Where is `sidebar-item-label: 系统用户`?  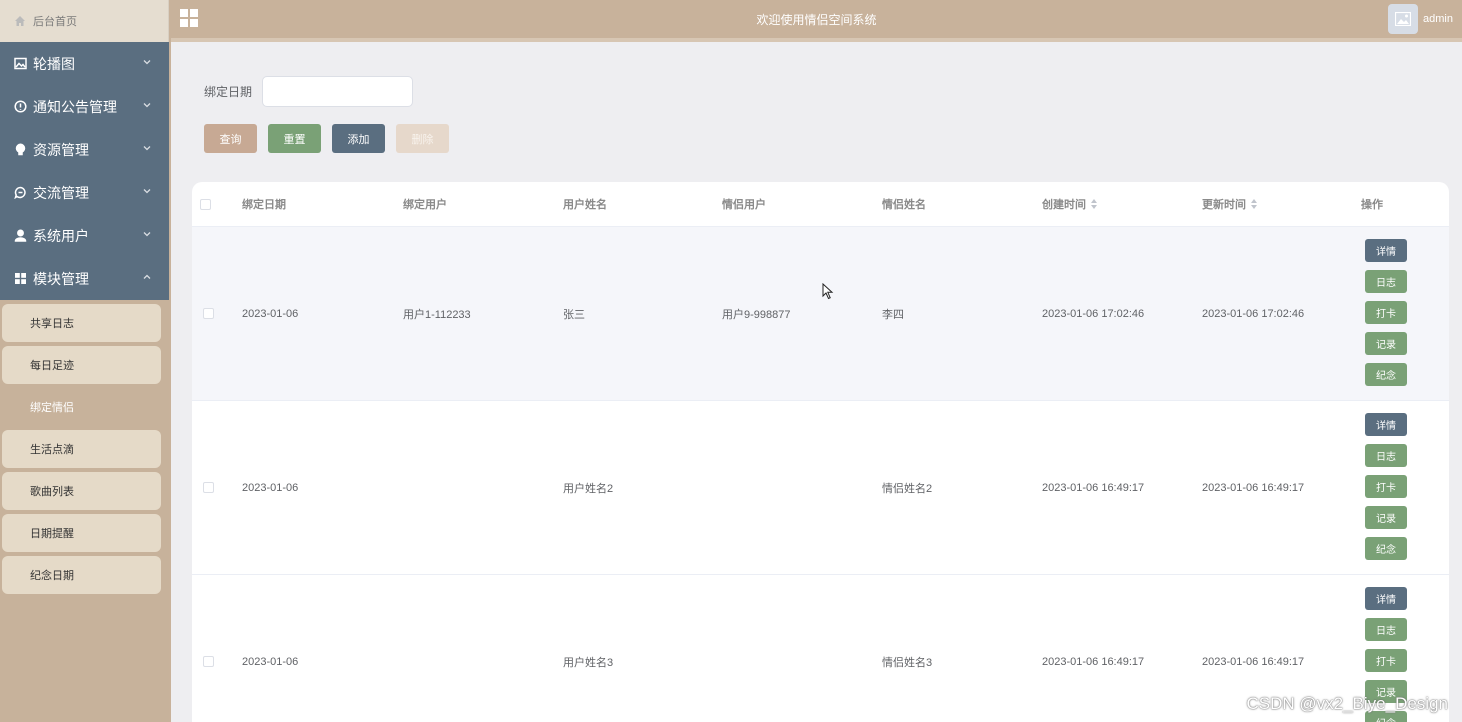 sidebar-item-label: 系统用户 is located at coordinates (61, 235).